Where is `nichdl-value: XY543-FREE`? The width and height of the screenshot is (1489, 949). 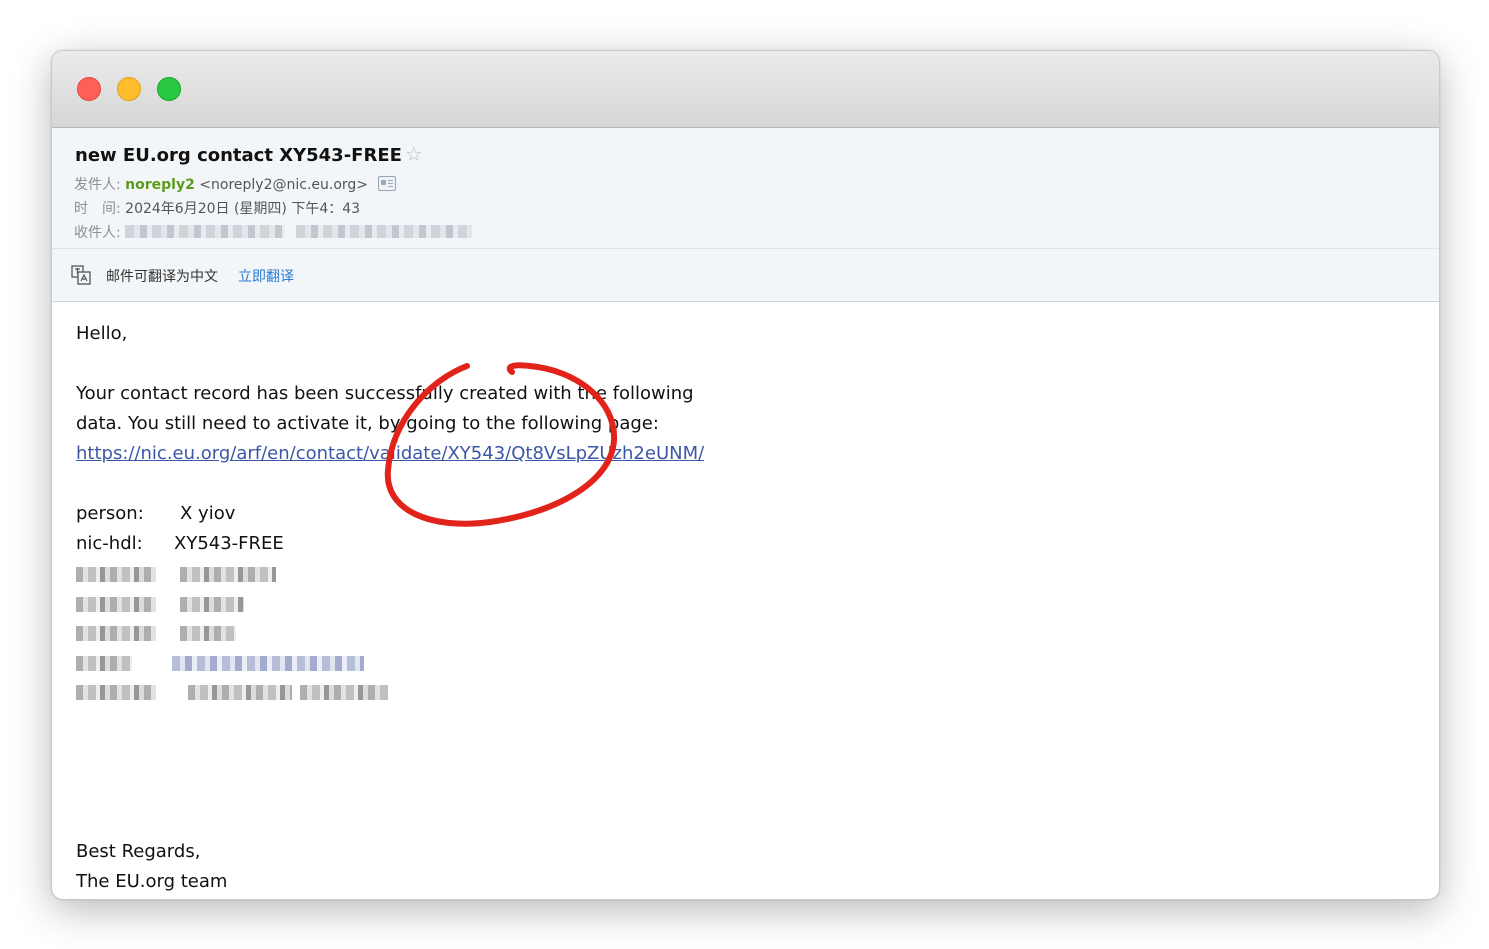 nichdl-value: XY543-FREE is located at coordinates (229, 543).